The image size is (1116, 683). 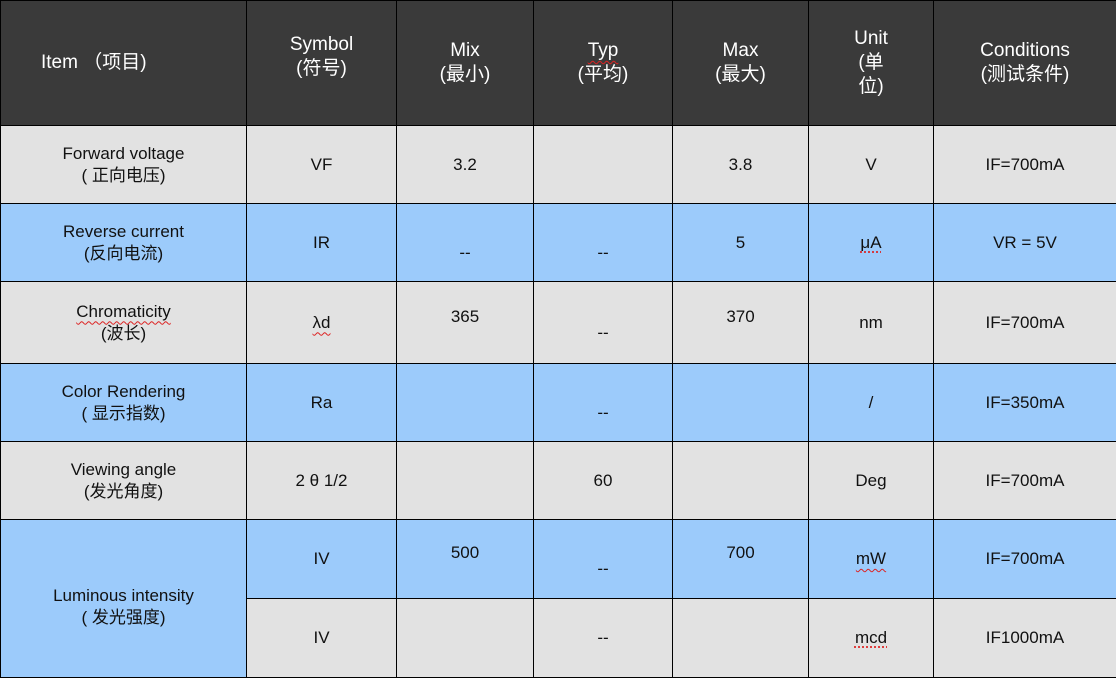 I want to click on cell-symbol: IR, so click(x=321, y=242).